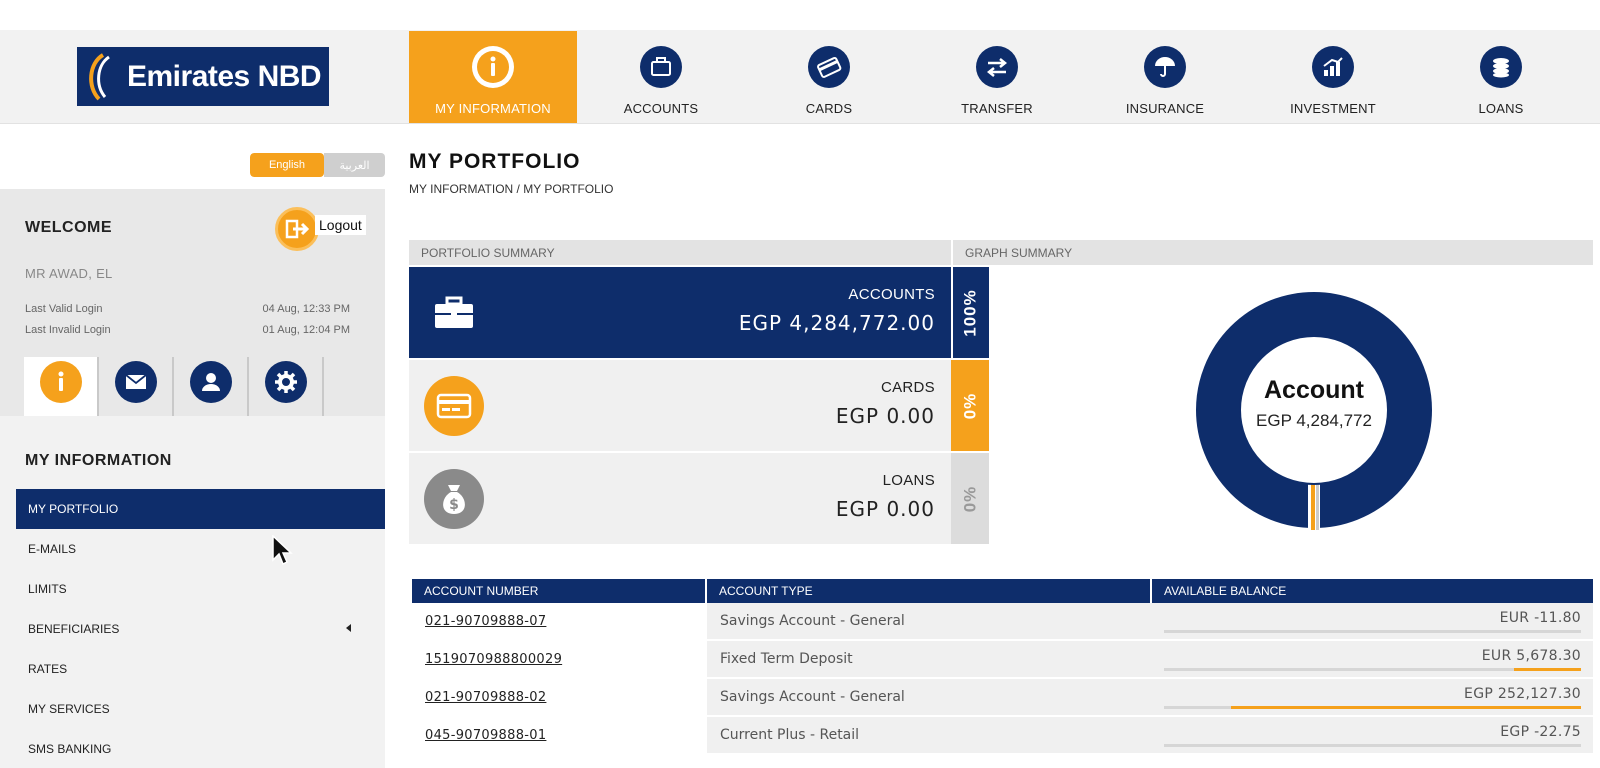 This screenshot has height=768, width=1600. Describe the element at coordinates (320, 229) in the screenshot. I see `logout-button: Logout` at that location.